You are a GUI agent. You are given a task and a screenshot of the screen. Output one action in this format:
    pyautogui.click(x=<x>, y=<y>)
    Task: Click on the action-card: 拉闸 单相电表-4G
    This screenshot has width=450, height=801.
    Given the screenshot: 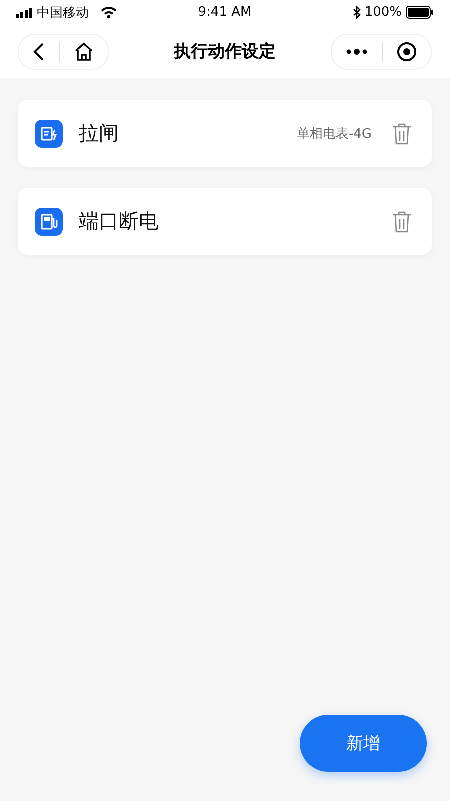 What is the action you would take?
    pyautogui.click(x=225, y=133)
    